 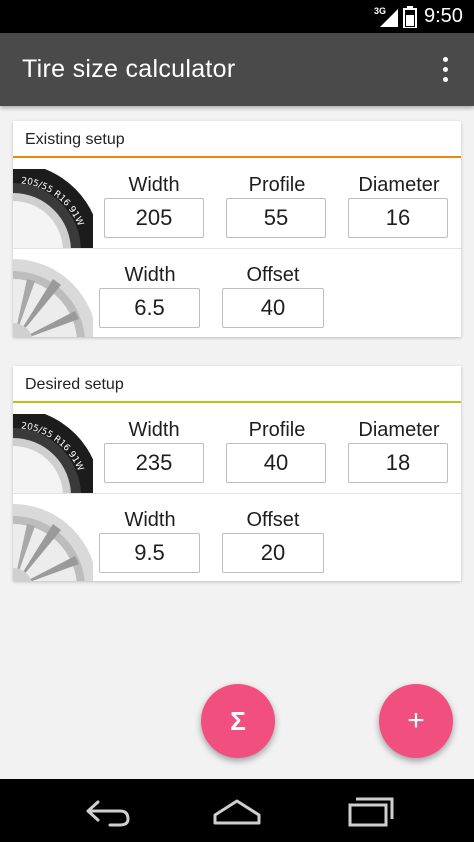 I want to click on tire-width-input: 205, so click(x=154, y=218).